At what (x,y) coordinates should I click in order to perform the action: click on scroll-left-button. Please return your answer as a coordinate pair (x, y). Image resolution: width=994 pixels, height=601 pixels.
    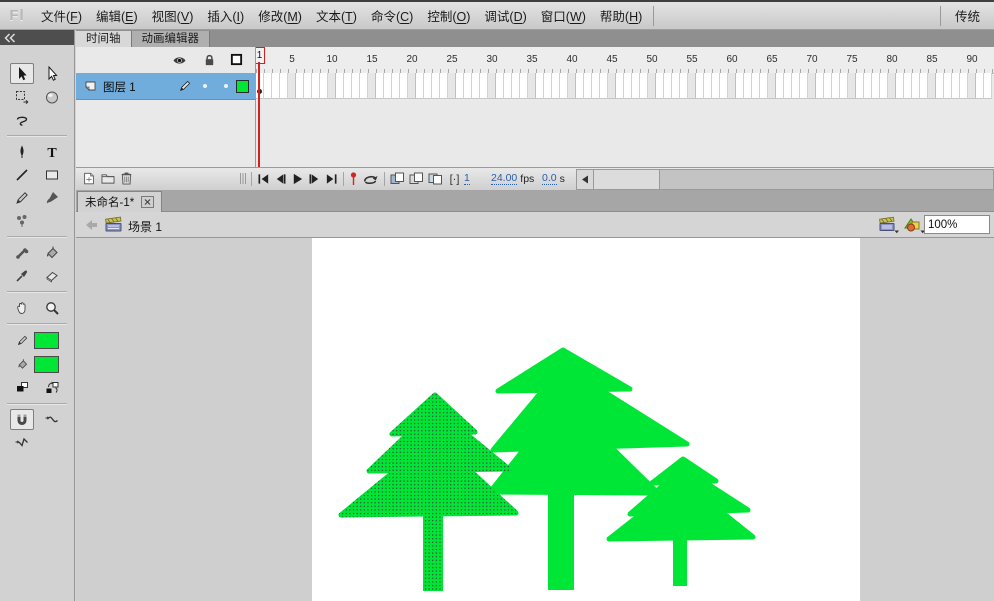
    Looking at the image, I should click on (585, 179).